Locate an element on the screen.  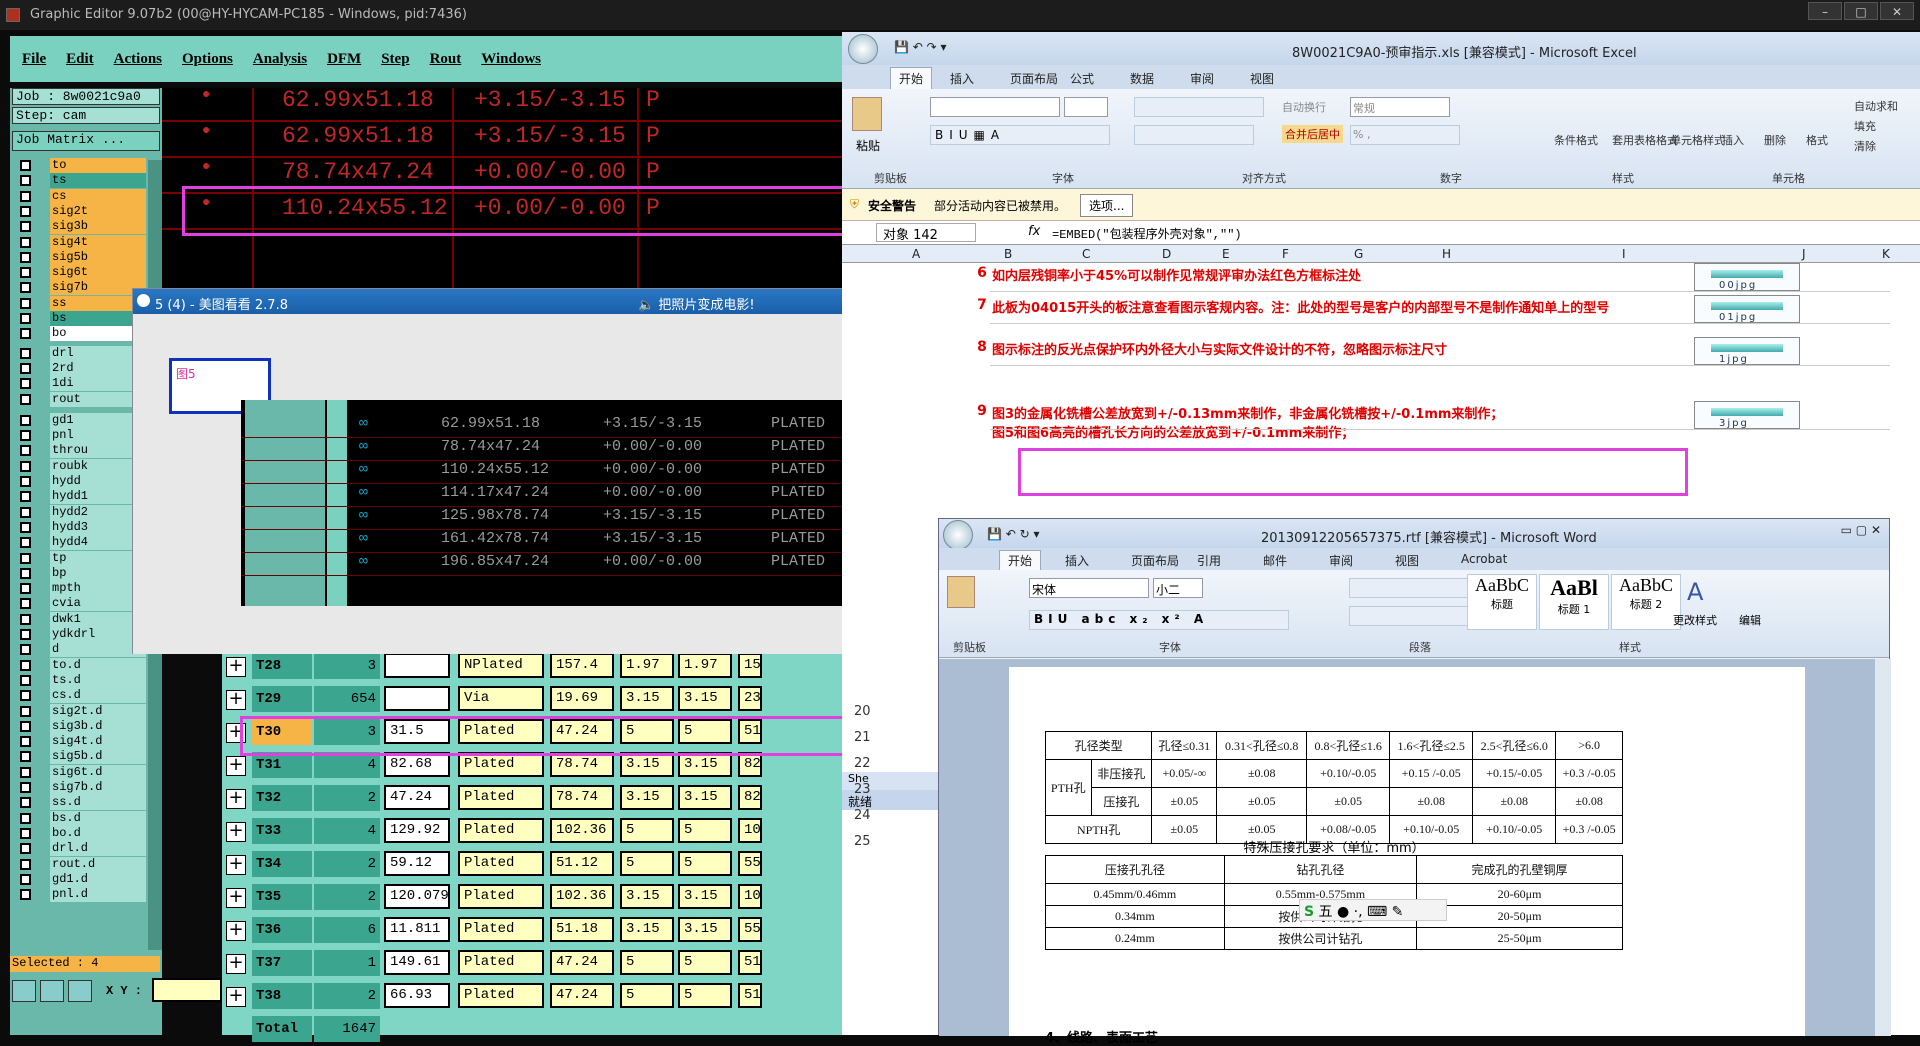
align-buttons is located at coordinates (1194, 135).